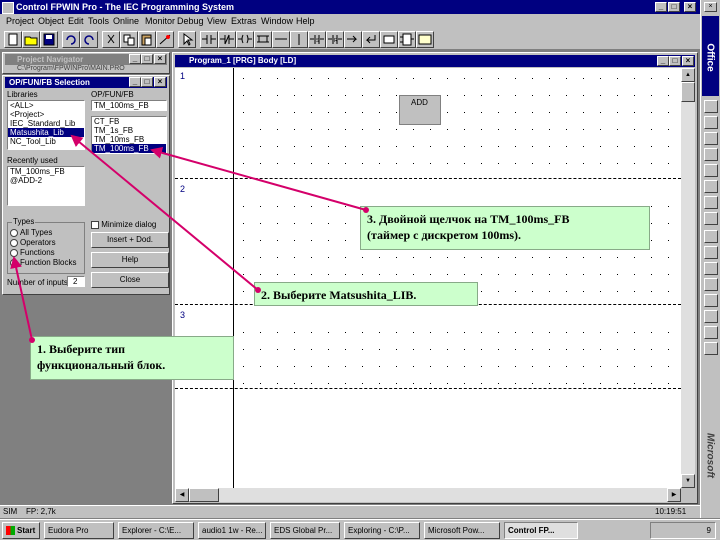 The image size is (720, 540). I want to click on recent-item: @ADD-2, so click(46, 180).